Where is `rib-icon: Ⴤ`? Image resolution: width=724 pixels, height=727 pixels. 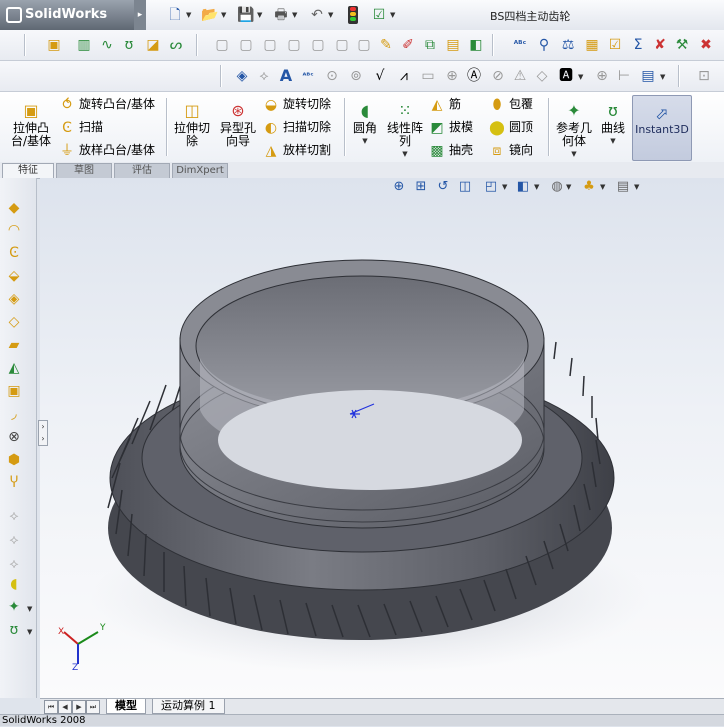 rib-icon: Ⴤ is located at coordinates (14, 483).